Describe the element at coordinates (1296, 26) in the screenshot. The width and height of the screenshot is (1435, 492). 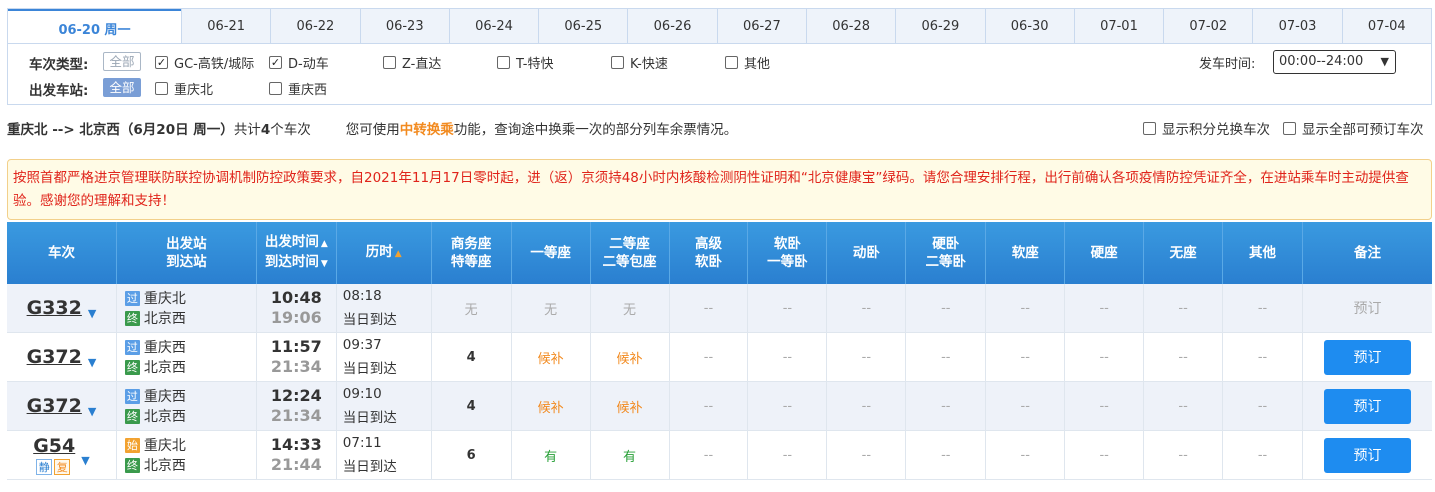
I see `date-tab: 07-03` at that location.